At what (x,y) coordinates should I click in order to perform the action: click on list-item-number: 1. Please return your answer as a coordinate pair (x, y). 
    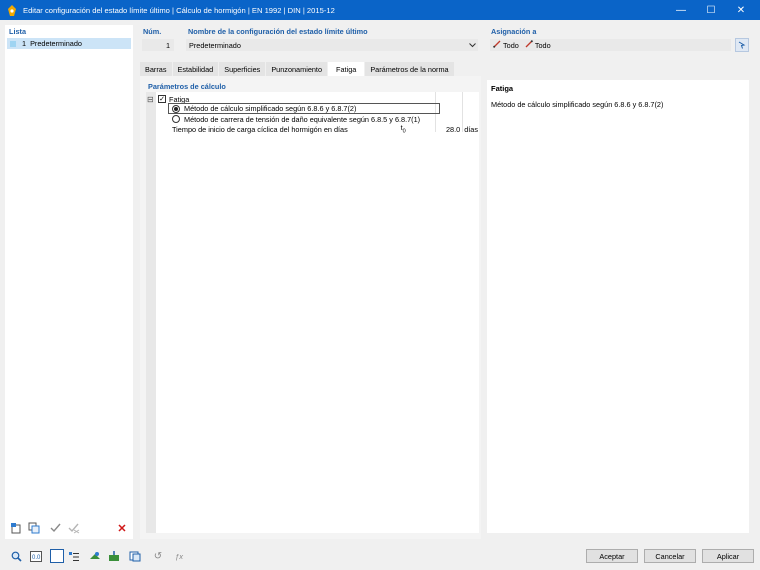
    Looking at the image, I should click on (24, 43).